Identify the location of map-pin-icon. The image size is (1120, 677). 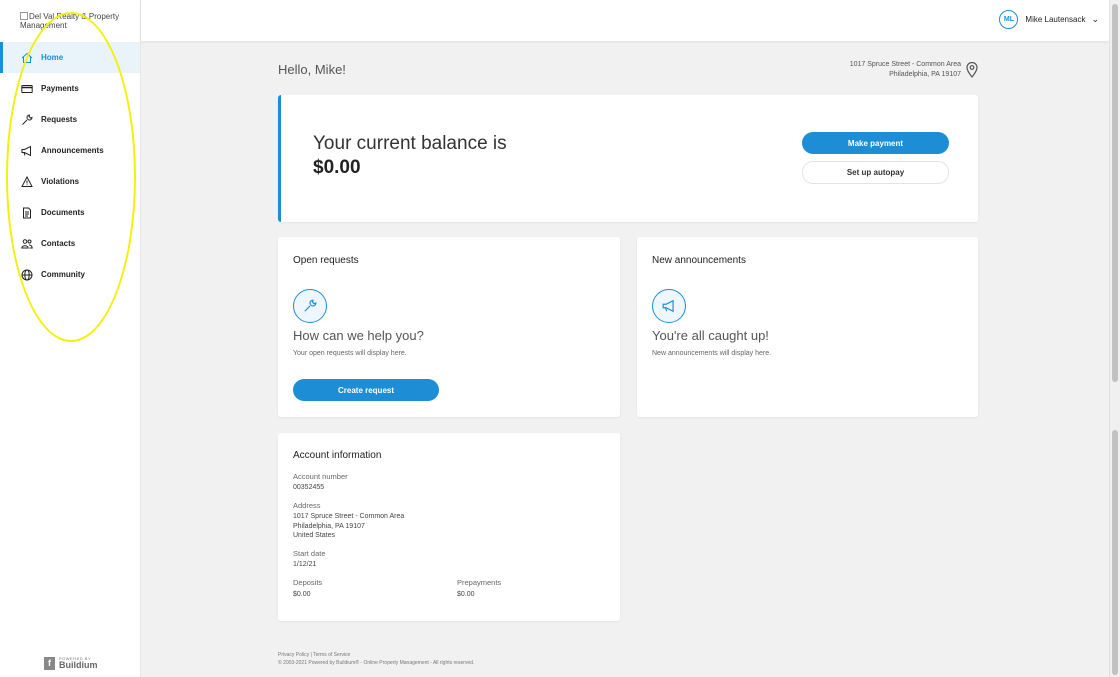
(972, 70).